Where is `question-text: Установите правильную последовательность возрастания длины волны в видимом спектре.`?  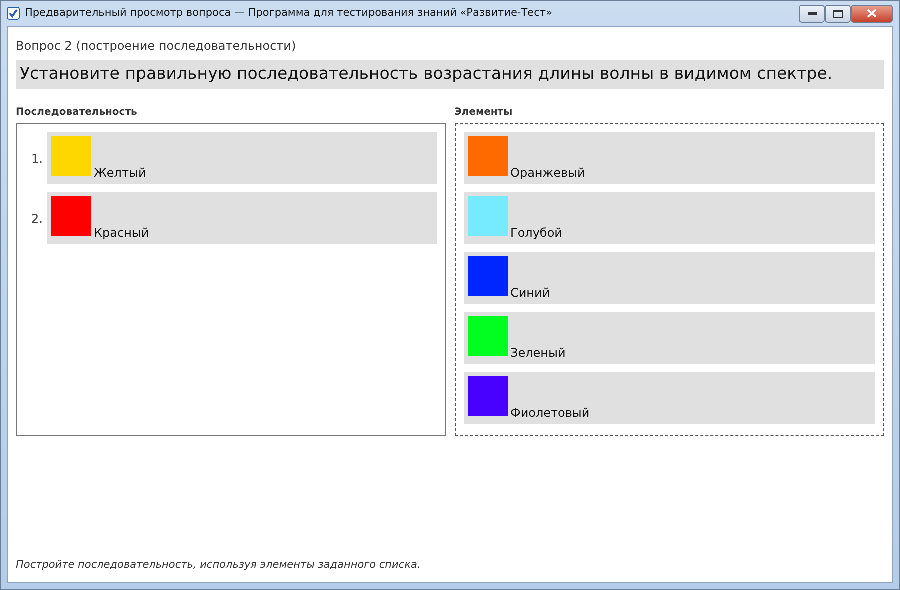
question-text: Установите правильную последовательность возрастания длины волны в видимом спектре. is located at coordinates (450, 74).